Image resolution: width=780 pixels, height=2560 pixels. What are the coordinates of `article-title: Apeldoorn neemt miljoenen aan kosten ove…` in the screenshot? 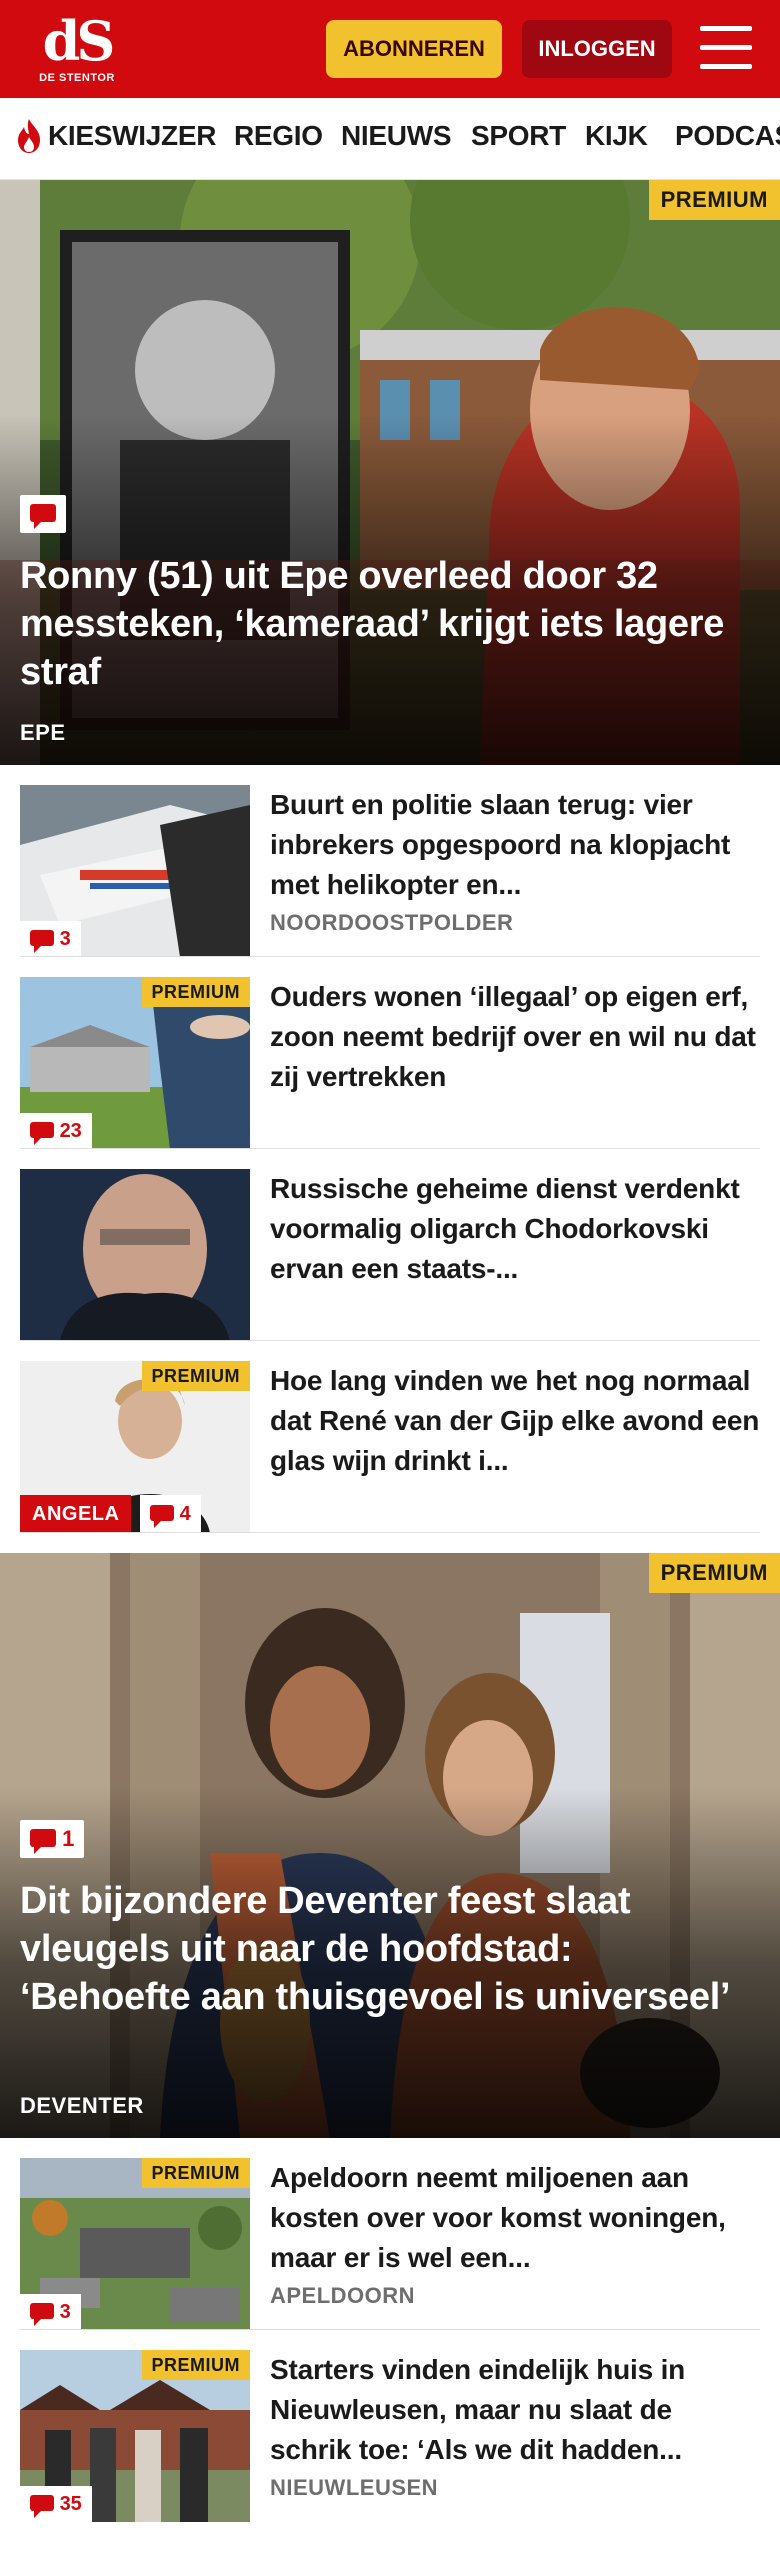 It's located at (515, 2218).